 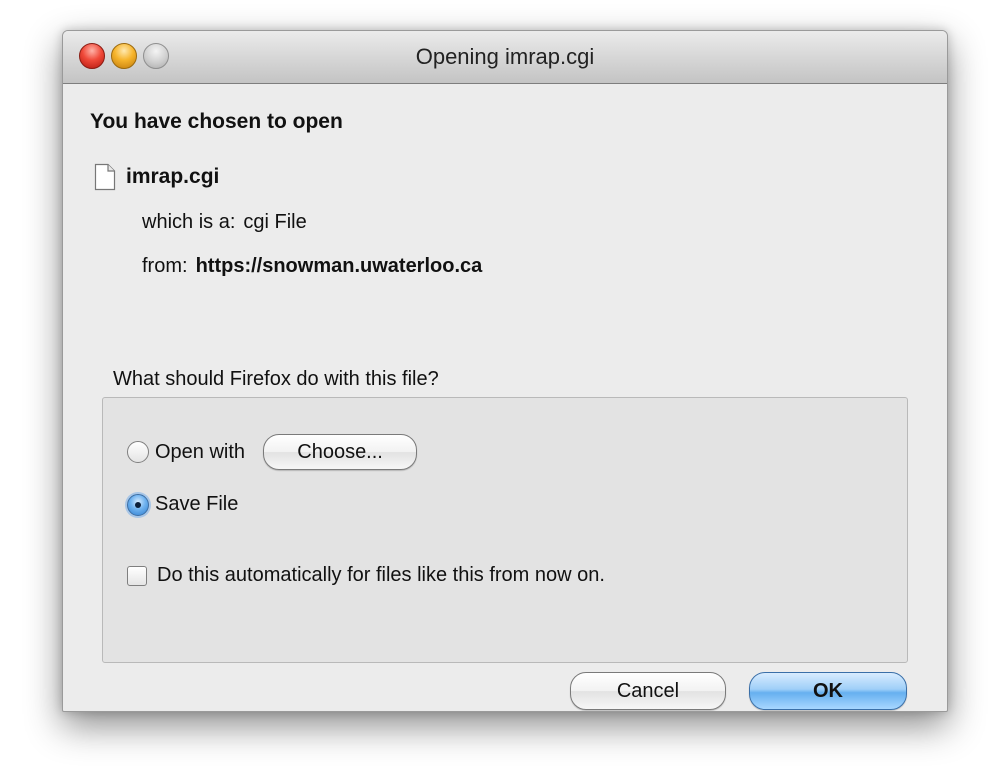 I want to click on file-type-value: cgi File, so click(x=275, y=222).